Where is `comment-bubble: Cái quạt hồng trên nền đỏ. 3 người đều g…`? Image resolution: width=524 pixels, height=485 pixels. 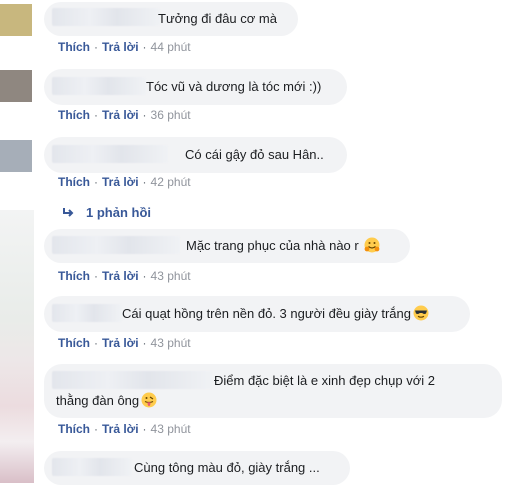 comment-bubble: Cái quạt hồng trên nền đỏ. 3 người đều g… is located at coordinates (257, 314).